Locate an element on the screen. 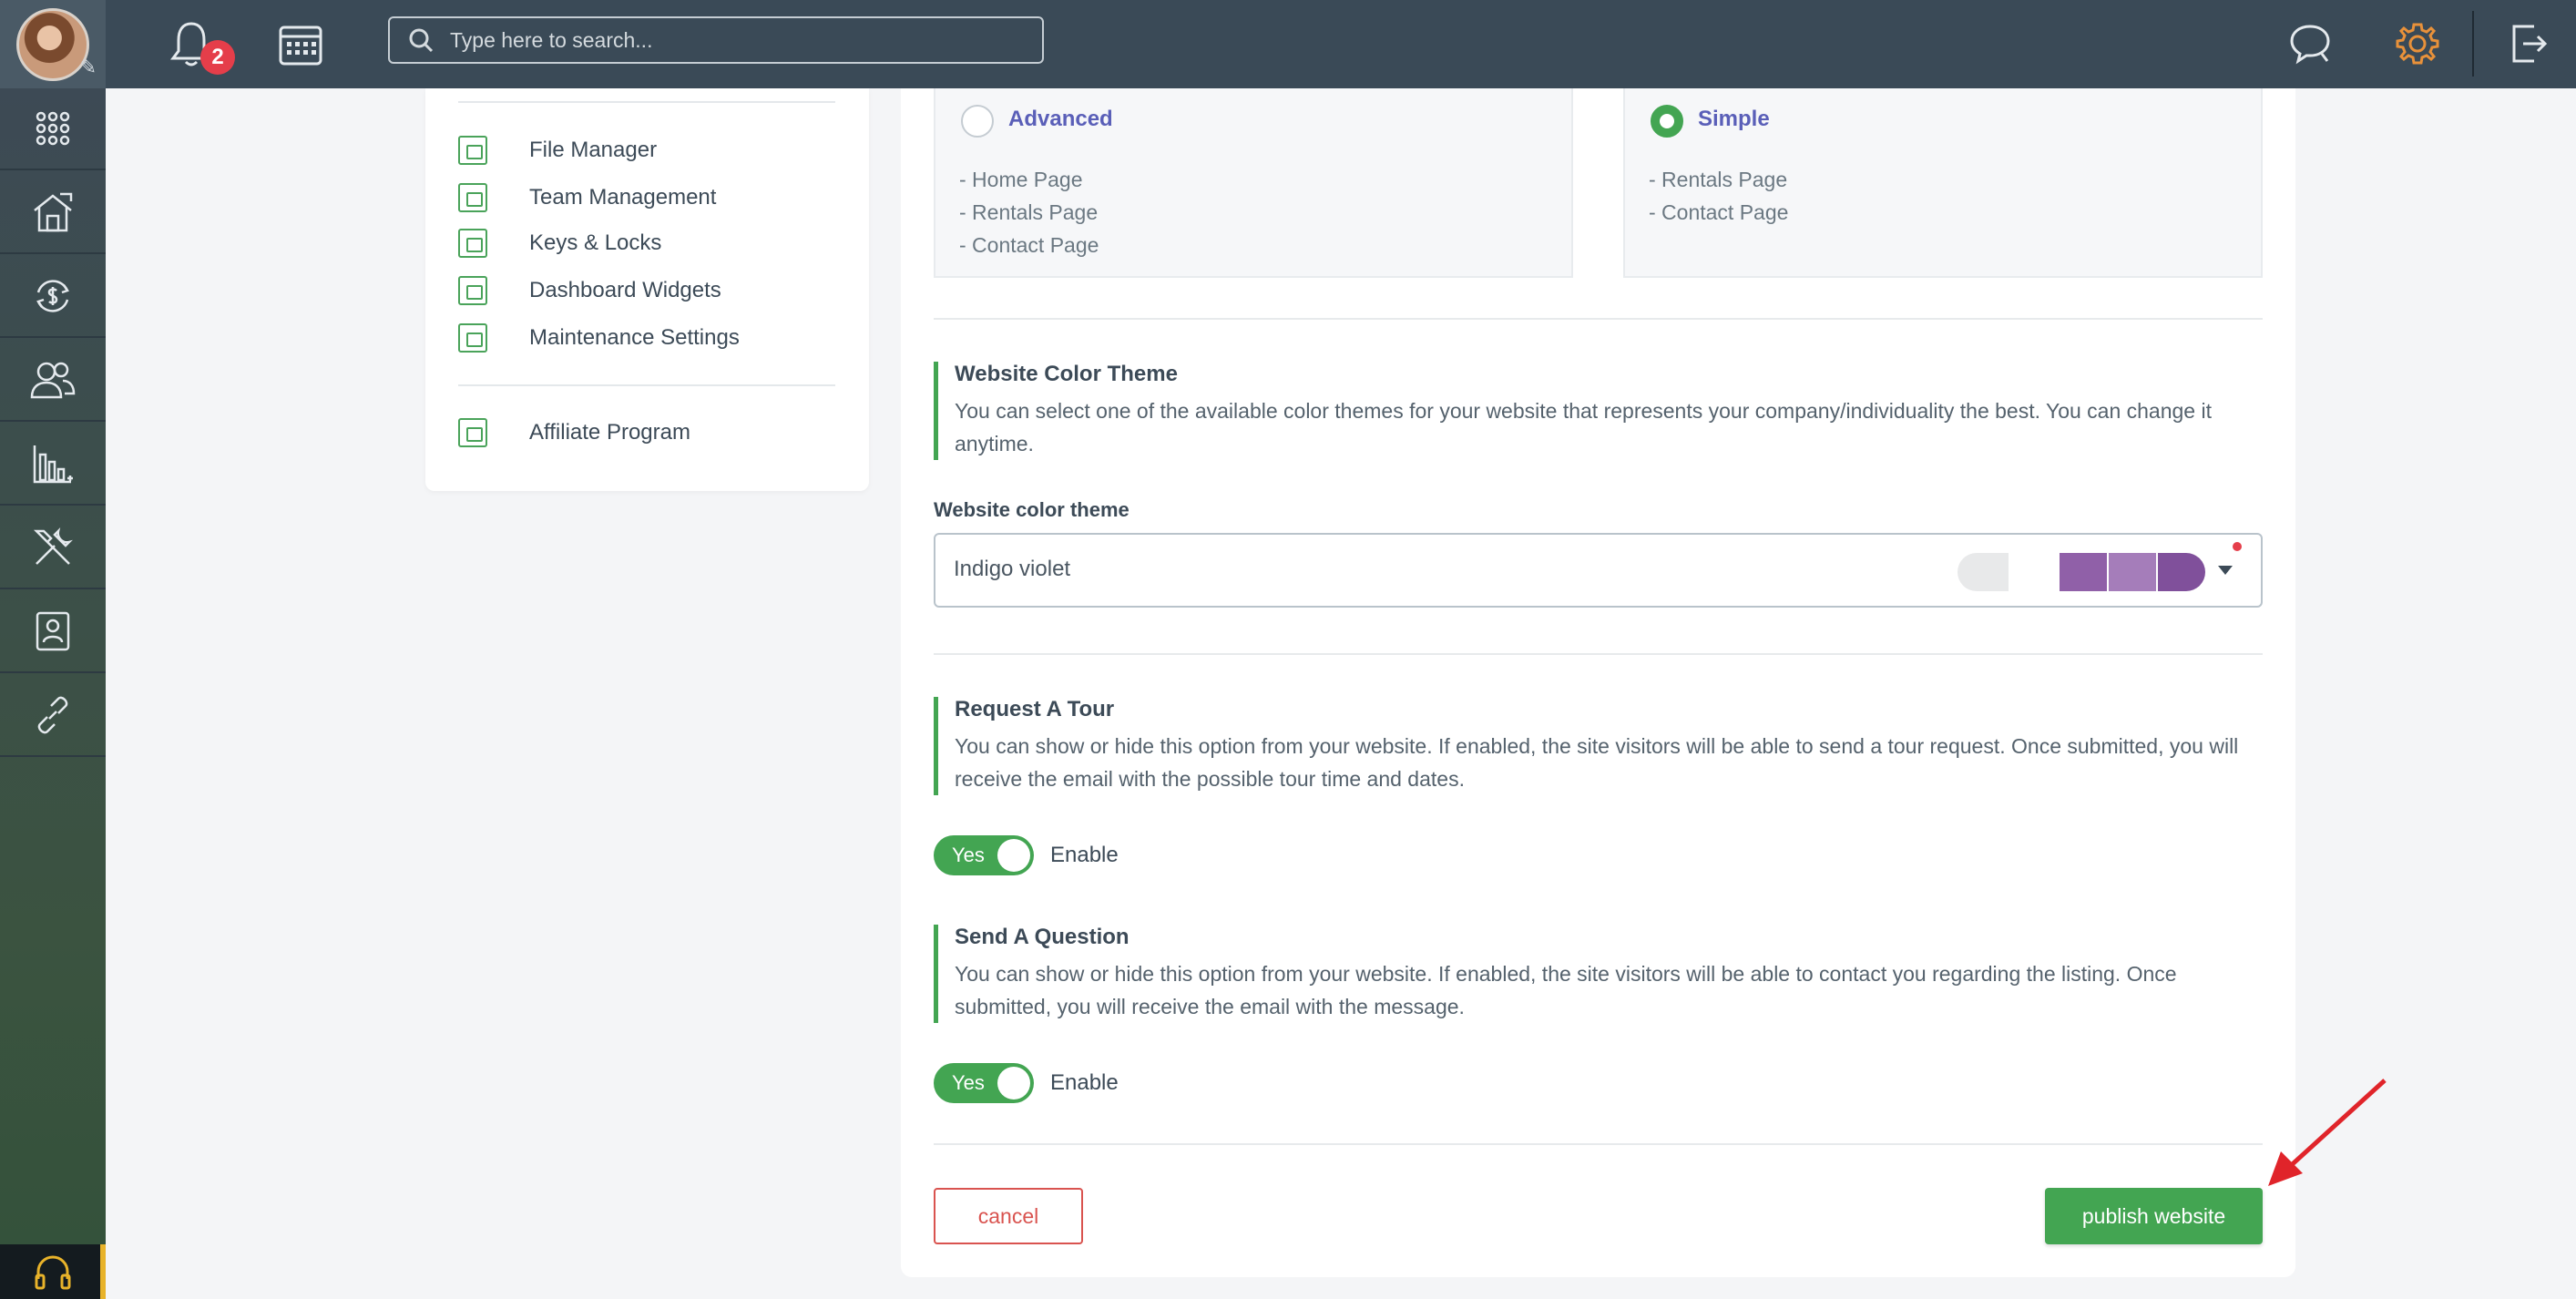 This screenshot has width=2576, height=1299. section-heading: Request A Tour is located at coordinates (1035, 709).